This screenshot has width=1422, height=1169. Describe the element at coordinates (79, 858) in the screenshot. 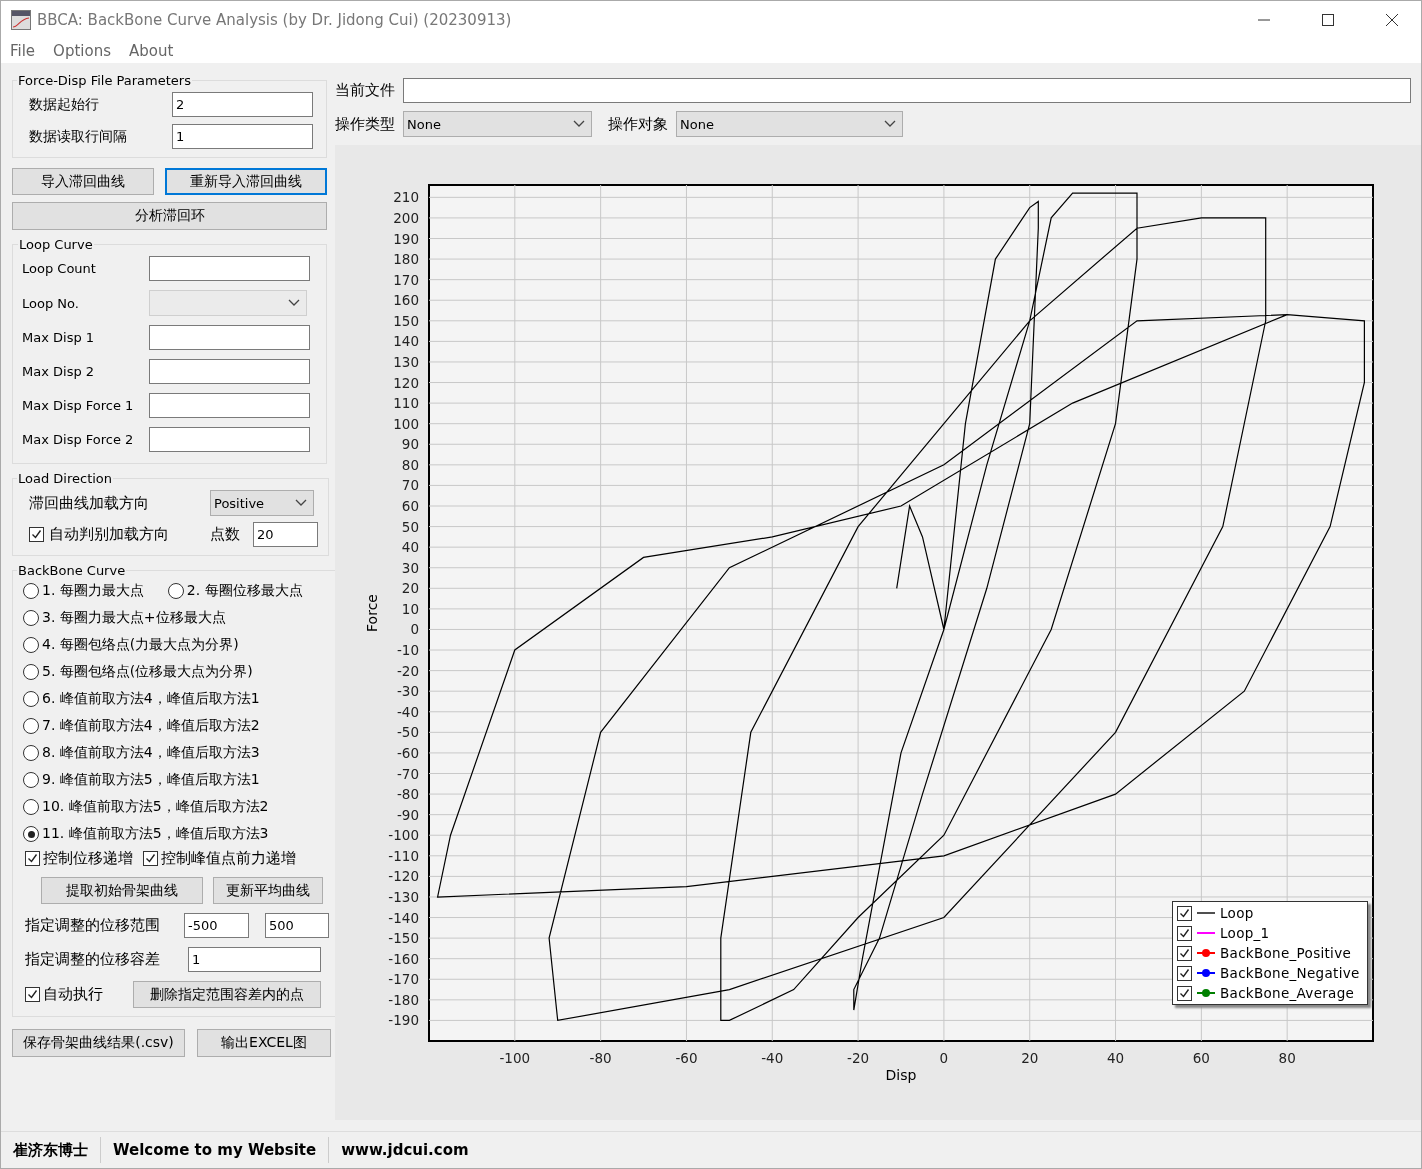

I see `checkbox-label: 控制位移递增` at that location.